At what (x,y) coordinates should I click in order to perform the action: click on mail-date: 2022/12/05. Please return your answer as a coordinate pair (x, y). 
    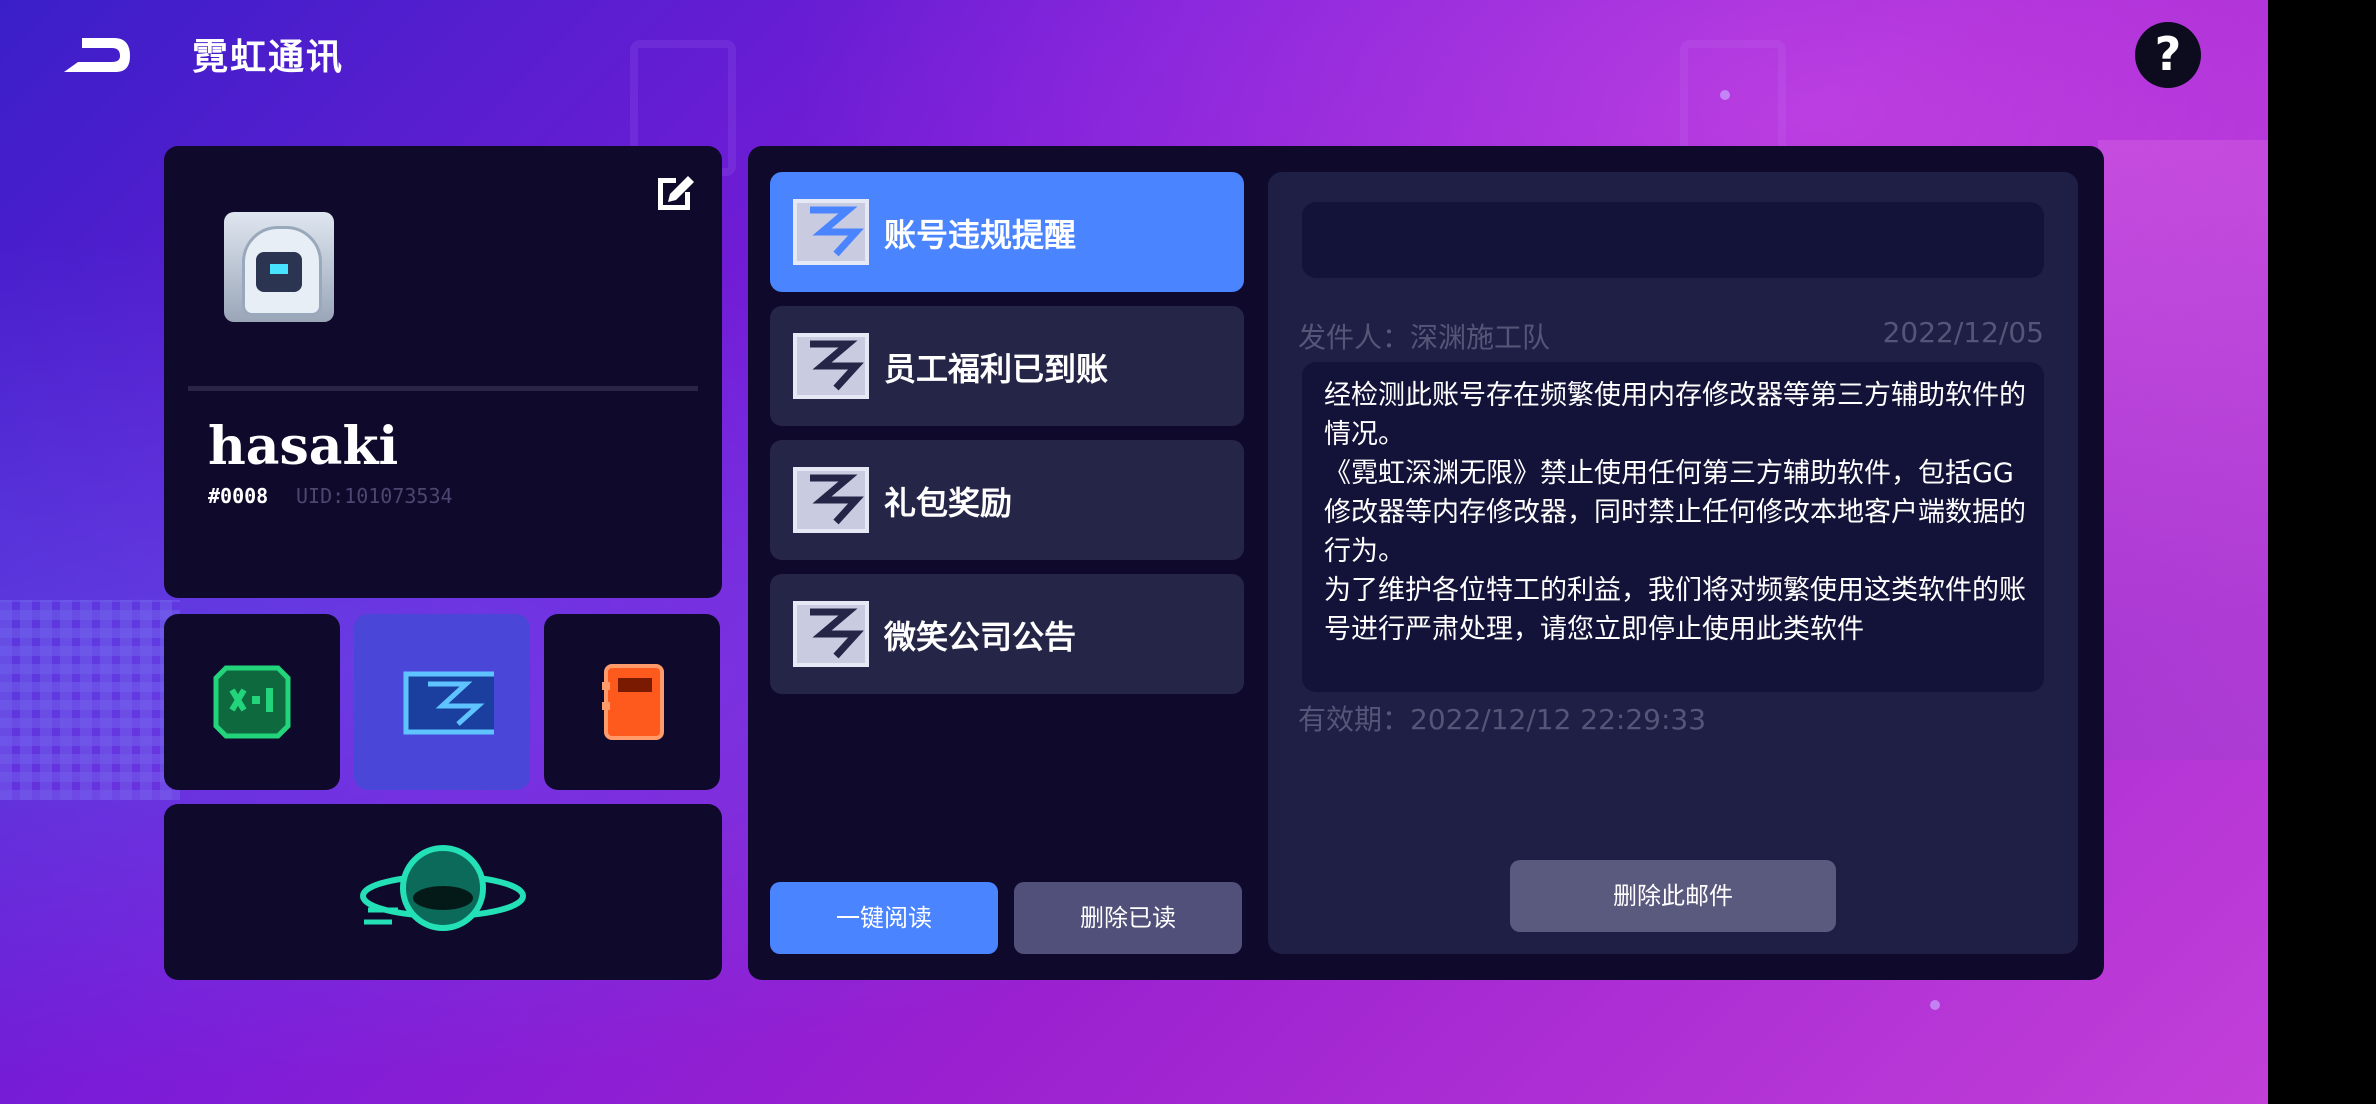
    Looking at the image, I should click on (1963, 332).